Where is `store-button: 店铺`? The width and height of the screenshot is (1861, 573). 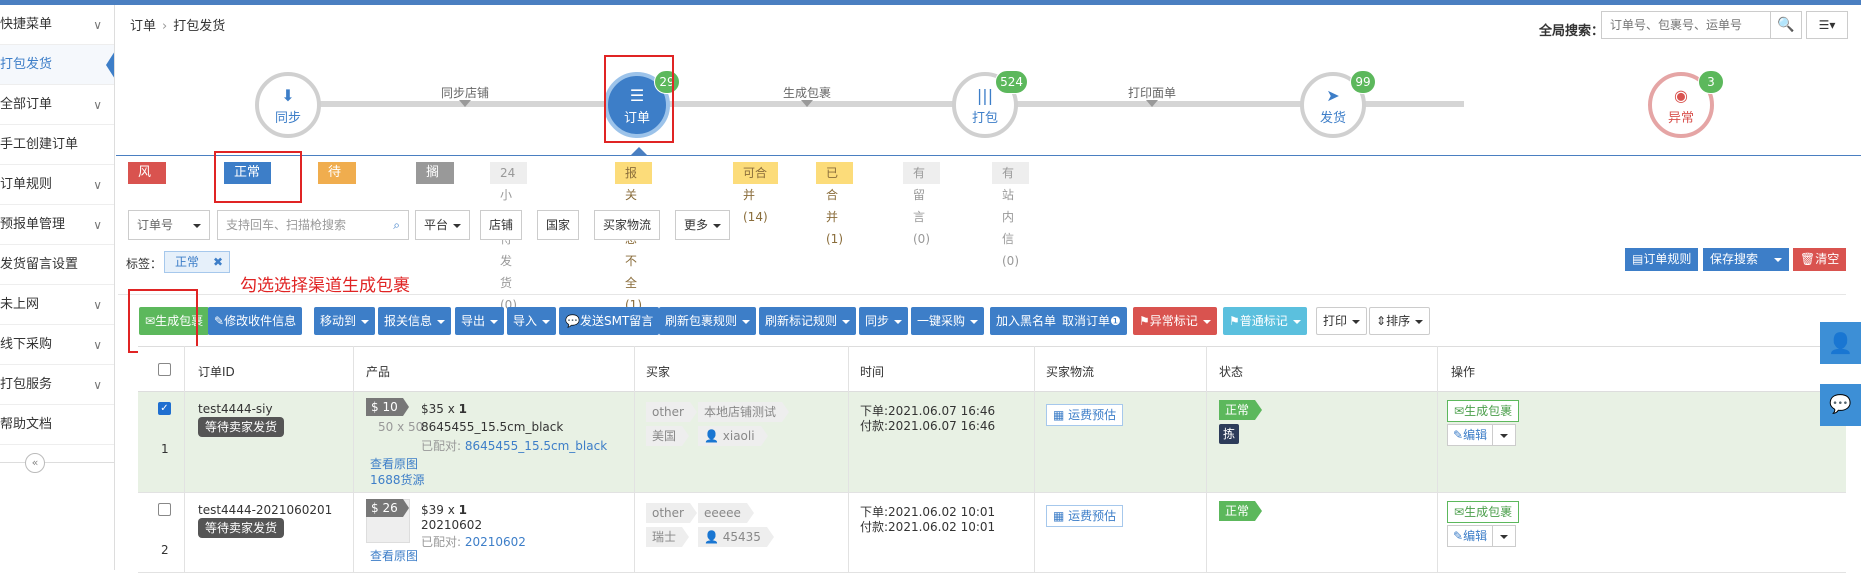
store-button: 店铺 is located at coordinates (501, 225).